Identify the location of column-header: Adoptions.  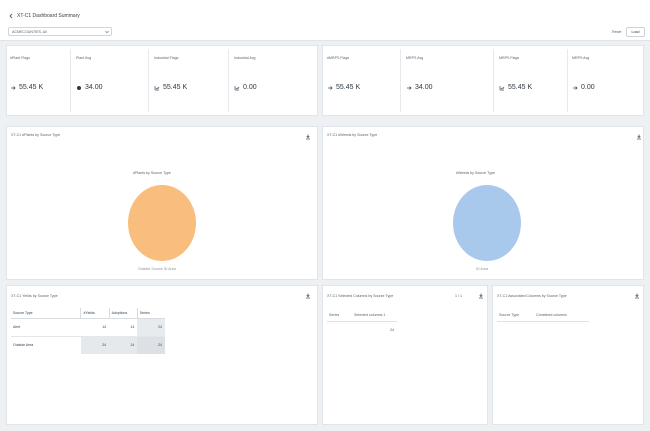
(123, 313).